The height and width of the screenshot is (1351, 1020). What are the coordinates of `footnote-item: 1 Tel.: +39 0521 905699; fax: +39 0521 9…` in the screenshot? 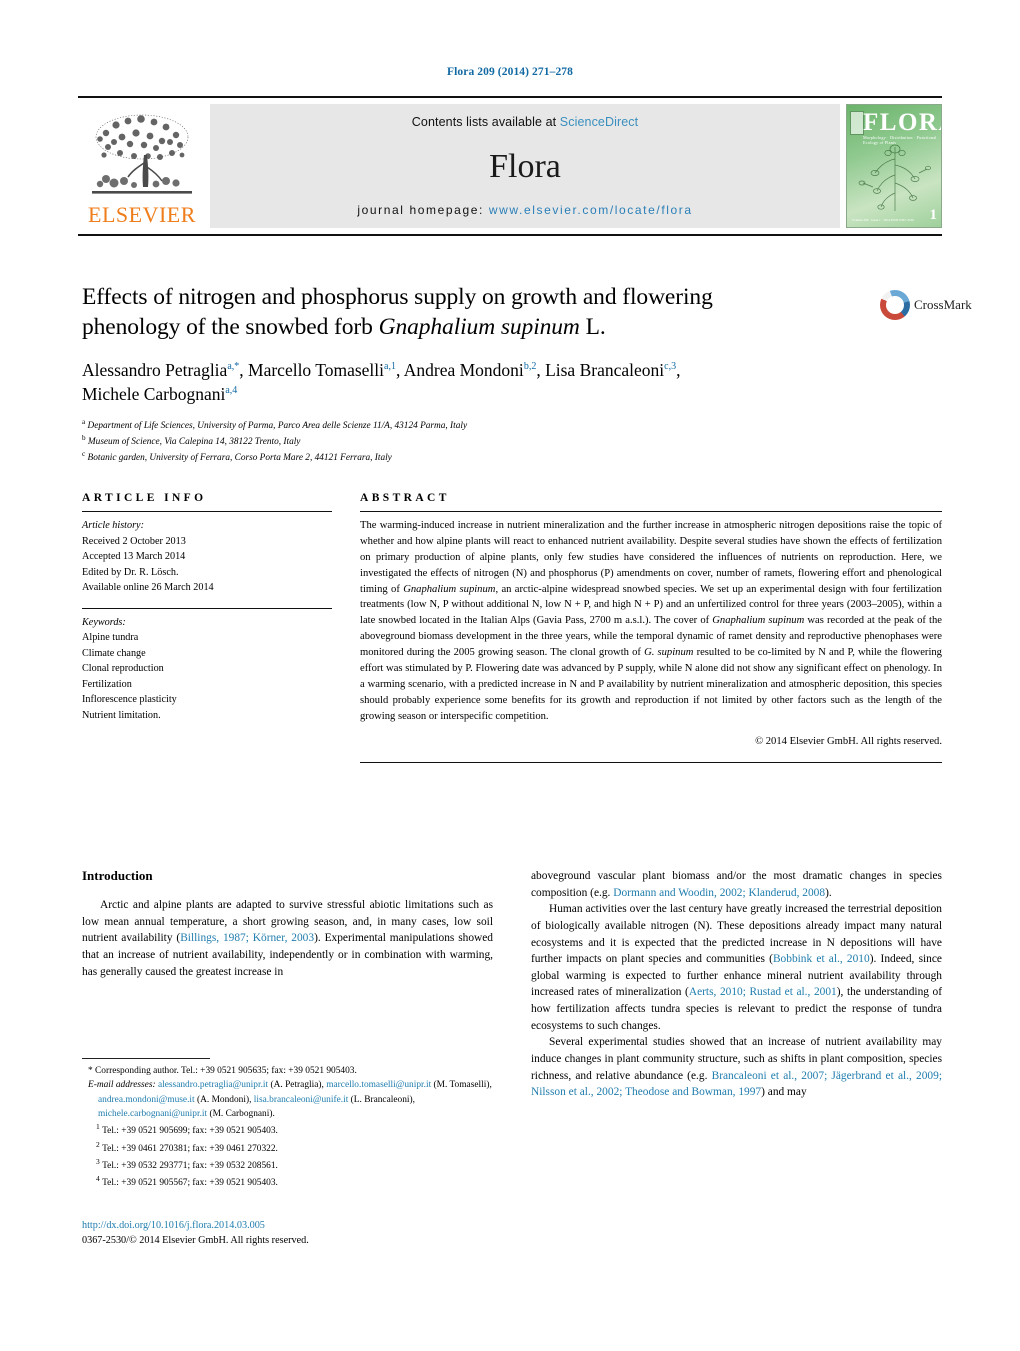 It's located at (287, 1129).